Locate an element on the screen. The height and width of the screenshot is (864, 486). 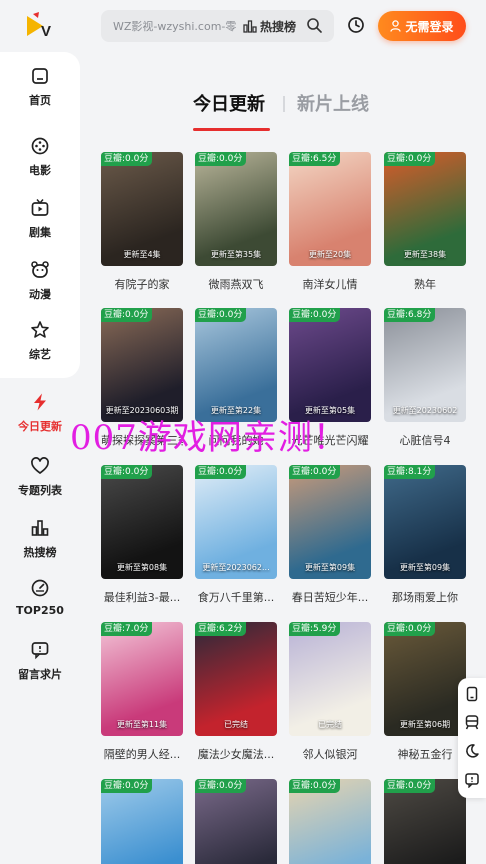
search-icon is located at coordinates (314, 25).